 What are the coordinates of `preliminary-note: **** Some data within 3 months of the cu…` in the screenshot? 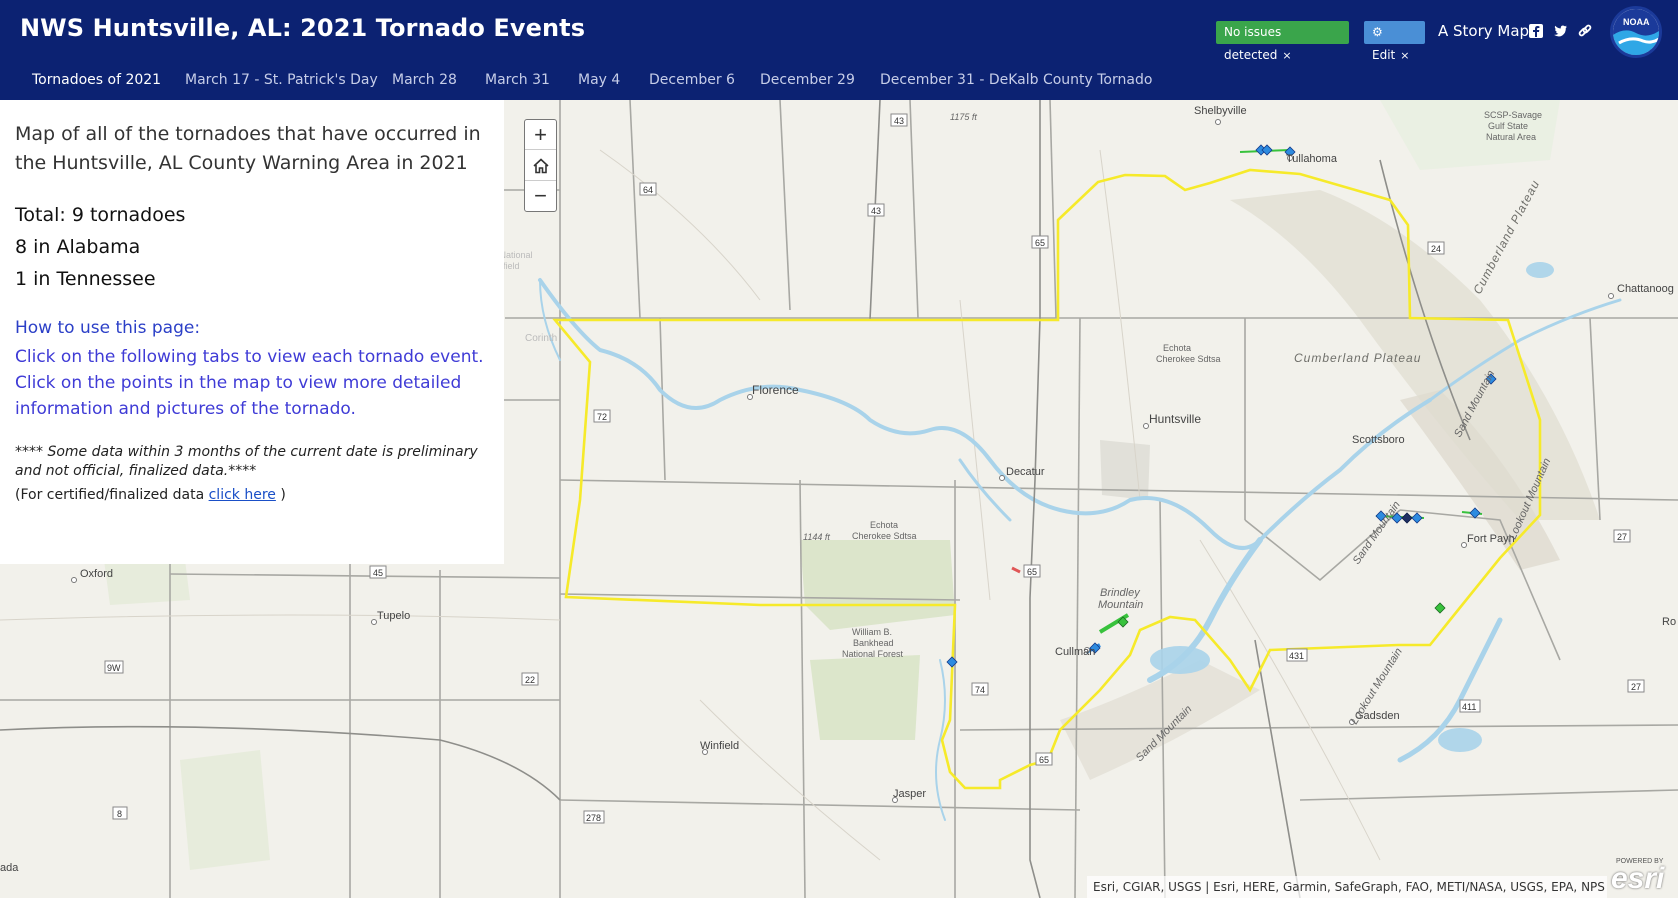 It's located at (246, 461).